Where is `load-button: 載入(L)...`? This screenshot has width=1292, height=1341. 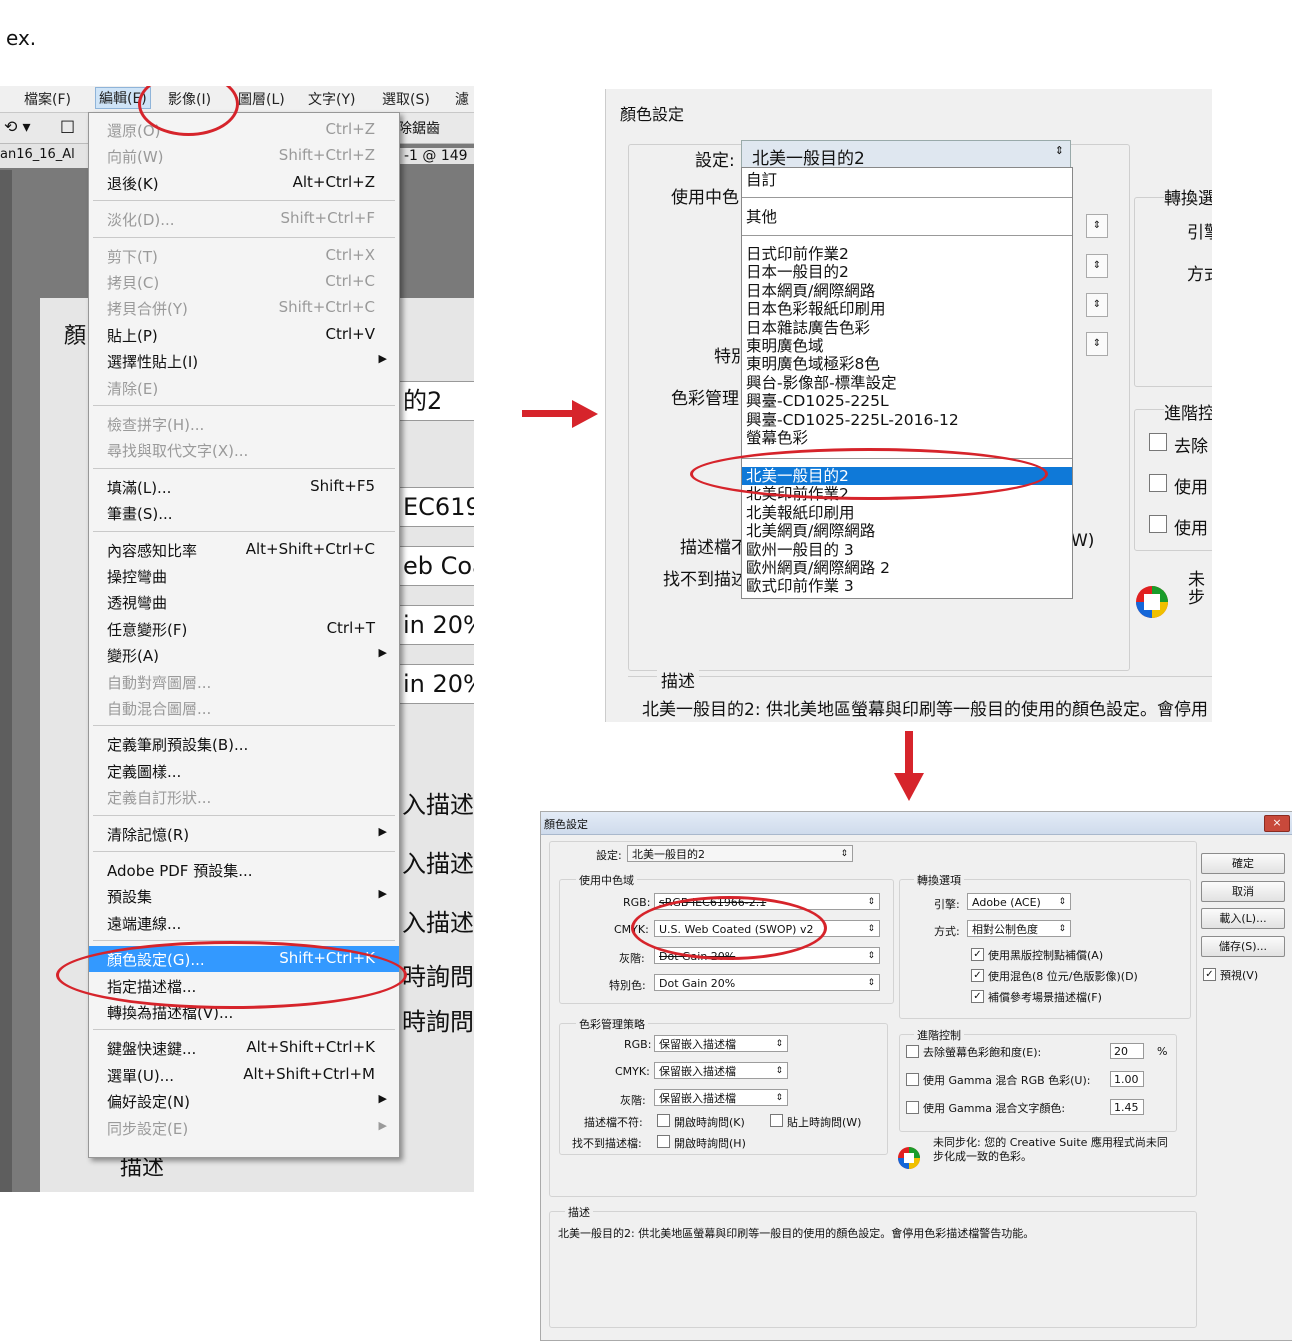 load-button: 載入(L)... is located at coordinates (1243, 918).